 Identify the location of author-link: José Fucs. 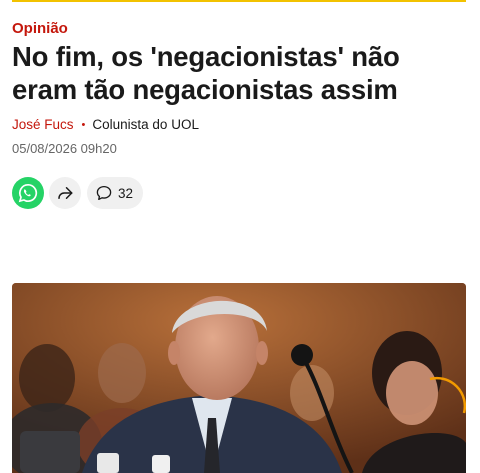
(43, 124).